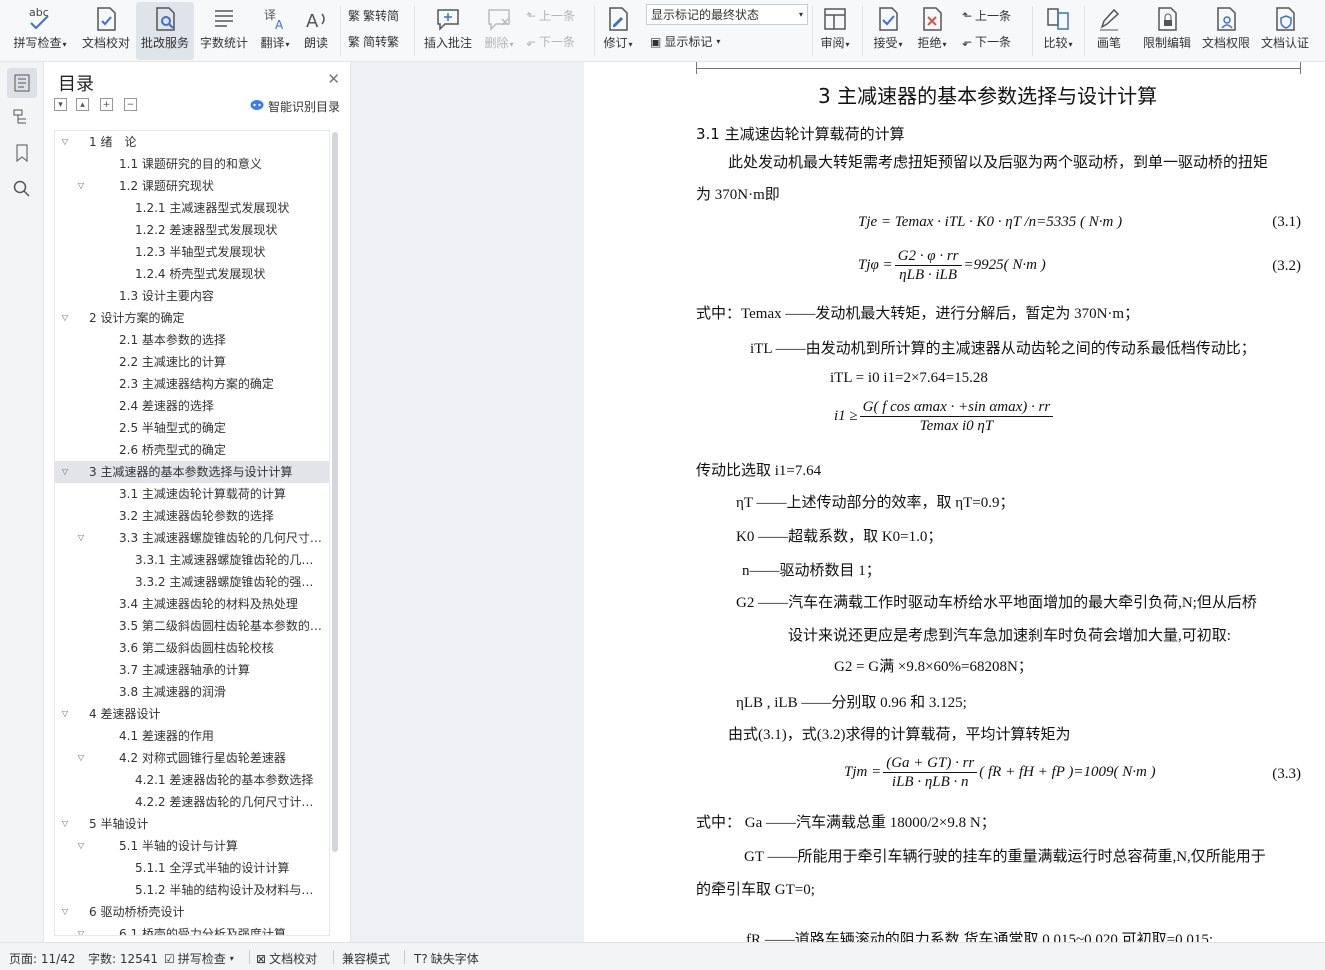  I want to click on bookmark-icon, so click(22, 153).